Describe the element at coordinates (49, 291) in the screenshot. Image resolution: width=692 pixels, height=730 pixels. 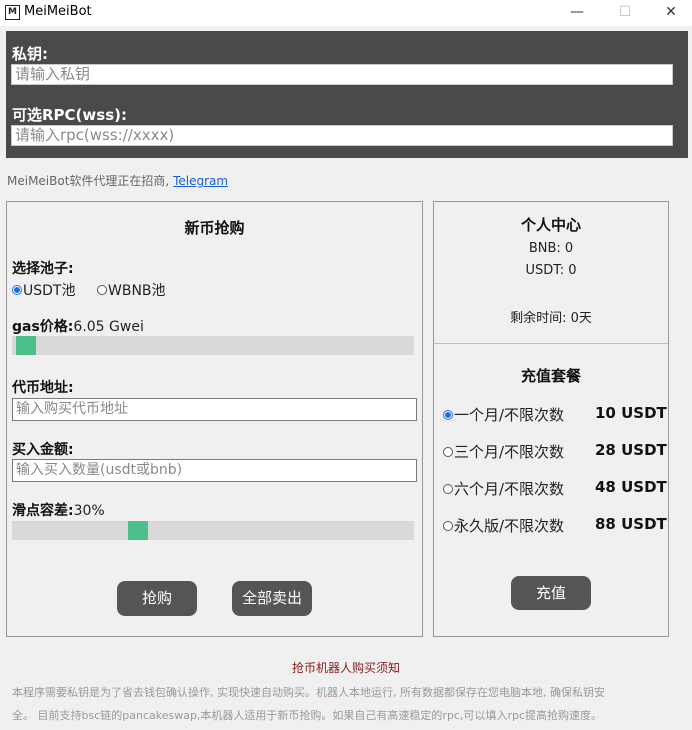
I see `pool-option-usdt-label: USDT池` at that location.